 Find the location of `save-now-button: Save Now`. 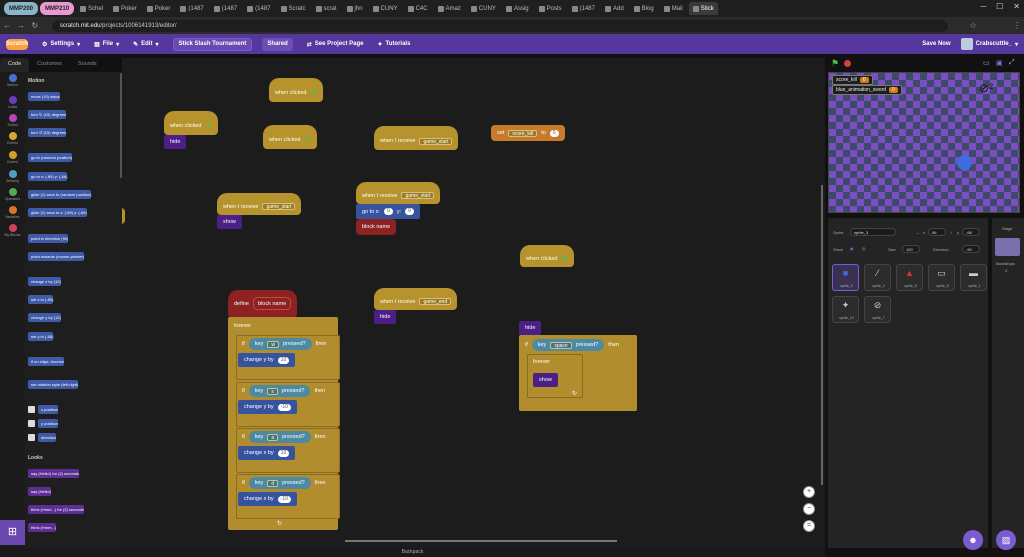

save-now-button: Save Now is located at coordinates (936, 44).